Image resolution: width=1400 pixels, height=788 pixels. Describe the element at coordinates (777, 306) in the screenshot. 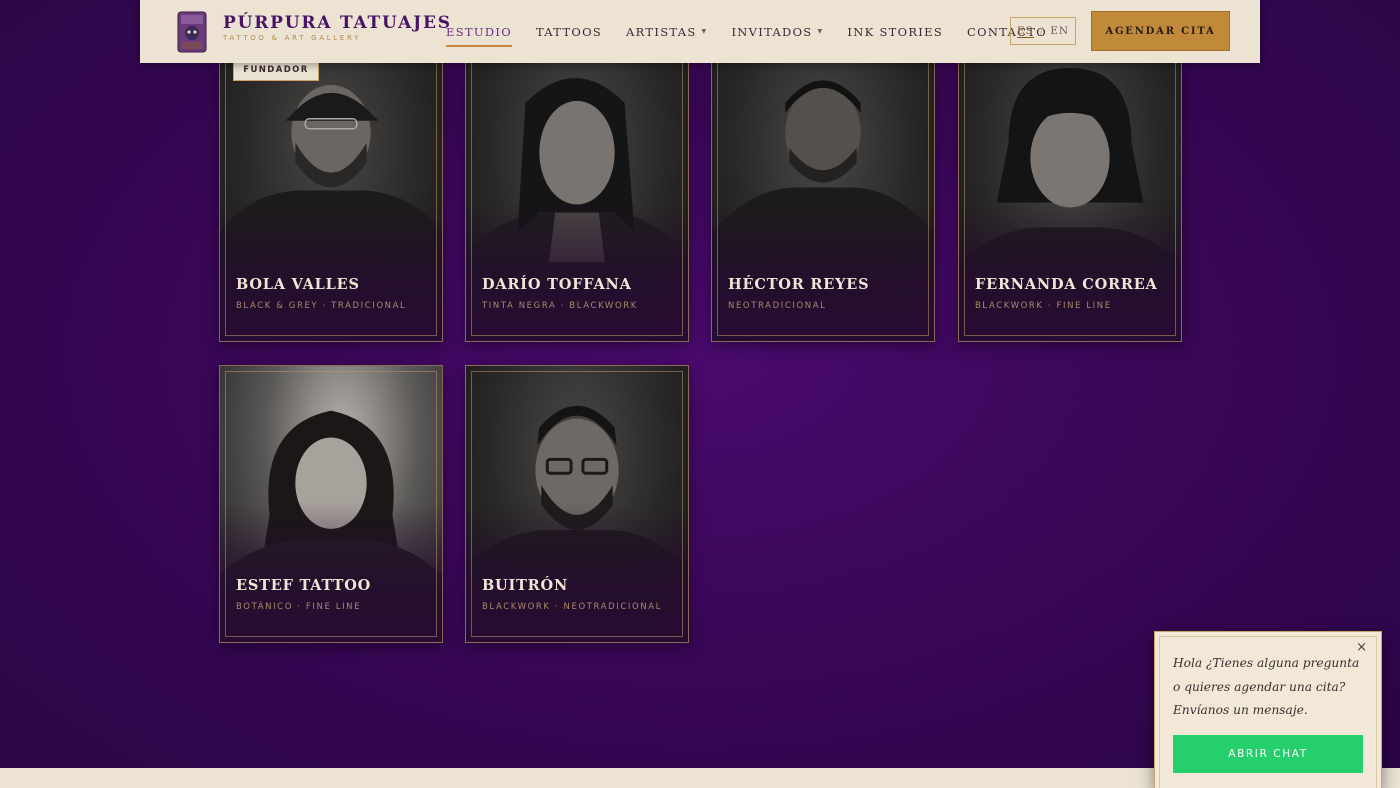

I see `artist-style: NEOTRADICIONAL` at that location.